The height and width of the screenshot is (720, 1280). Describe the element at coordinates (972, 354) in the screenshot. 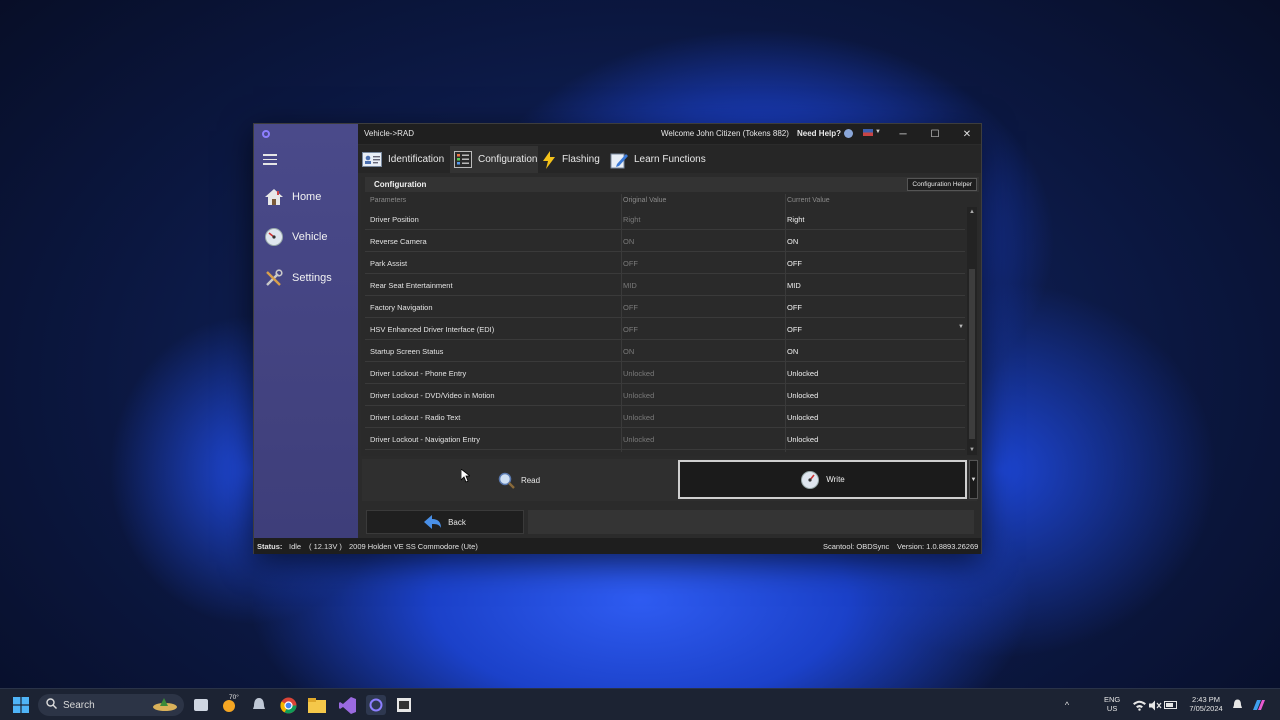

I see `scrollbar-thumb` at that location.